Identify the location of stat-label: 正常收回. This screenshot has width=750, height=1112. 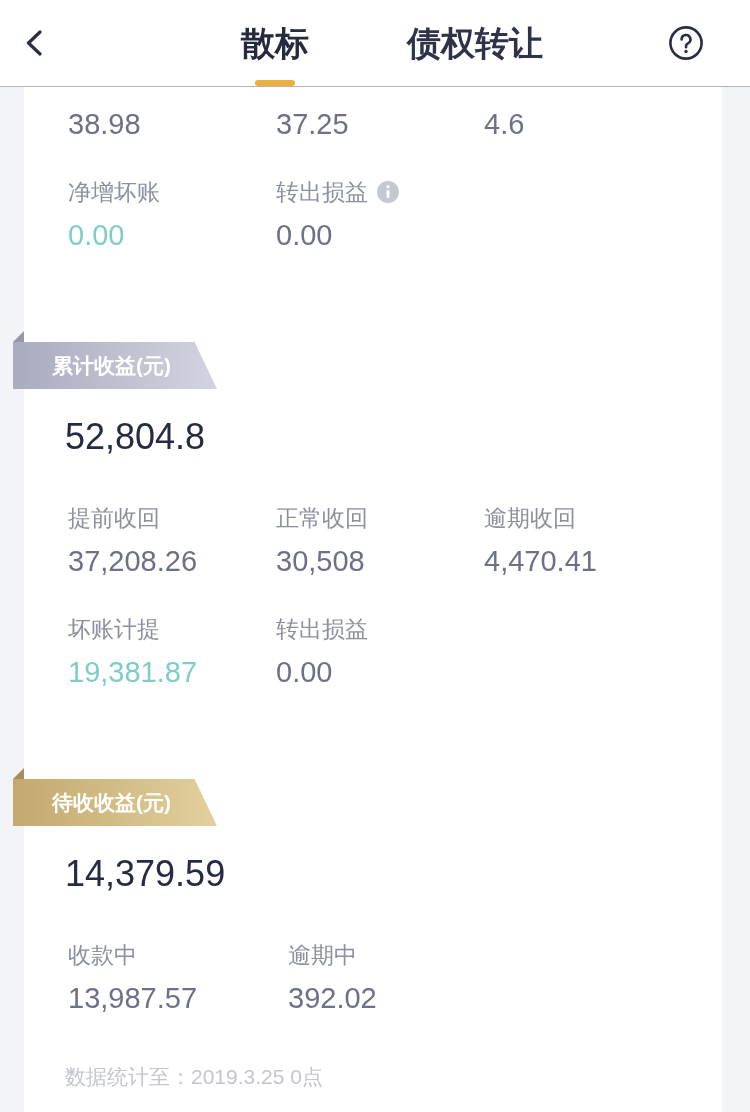
(322, 518).